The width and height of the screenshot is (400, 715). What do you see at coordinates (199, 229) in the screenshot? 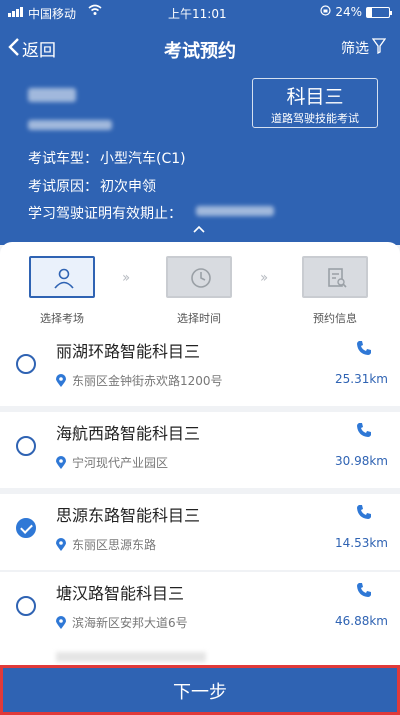
I see `collapse-chevron-icon` at bounding box center [199, 229].